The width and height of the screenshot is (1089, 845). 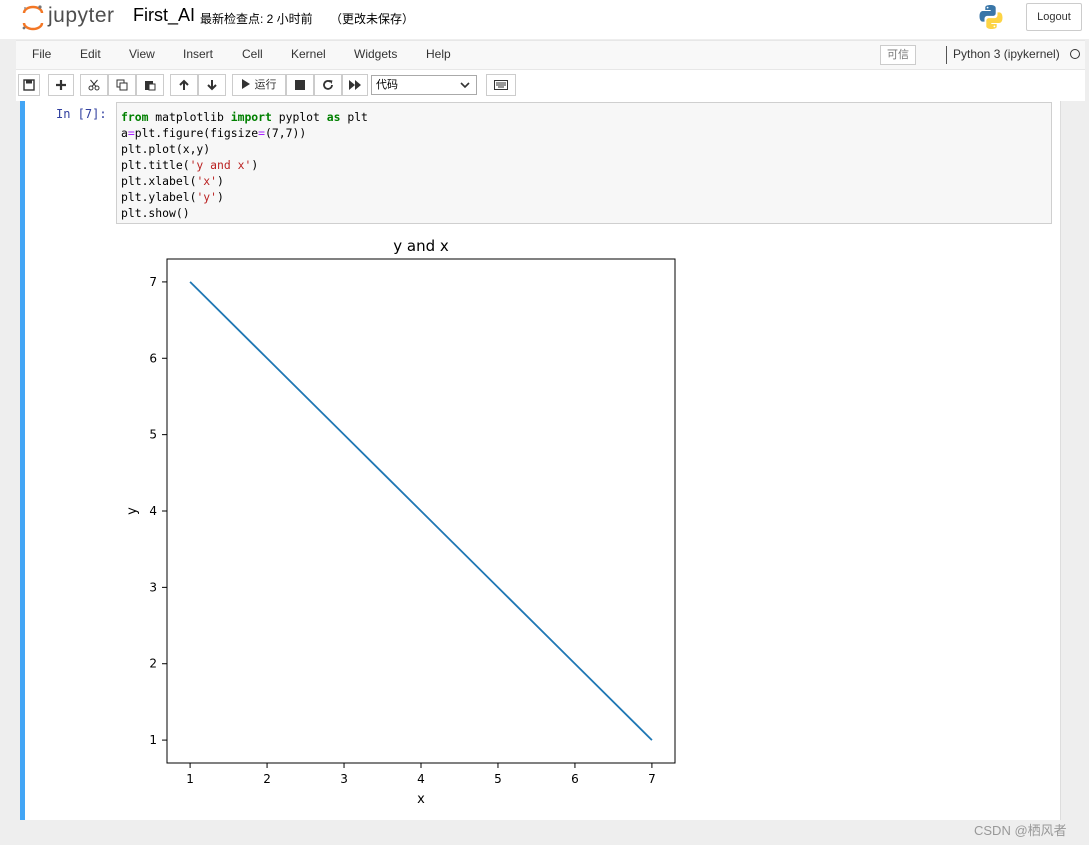 I want to click on stop-icon, so click(x=300, y=85).